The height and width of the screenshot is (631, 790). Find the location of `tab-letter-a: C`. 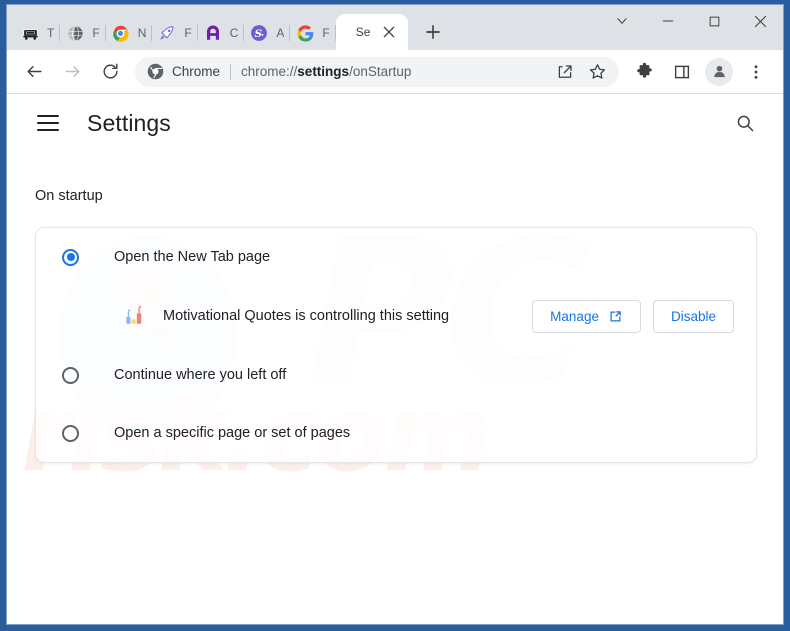

tab-letter-a: C is located at coordinates (221, 33).